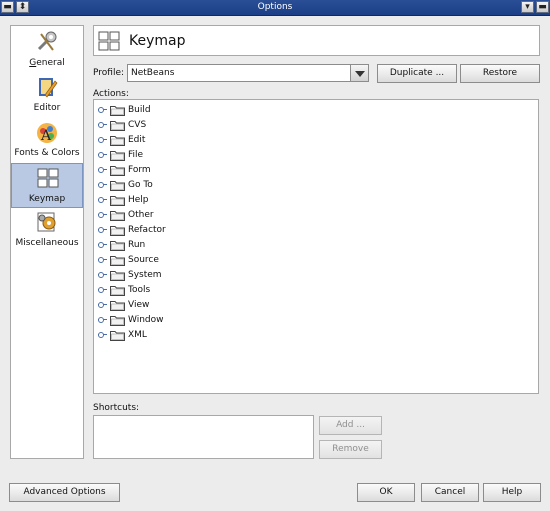  I want to click on pencil-icon, so click(48, 88).